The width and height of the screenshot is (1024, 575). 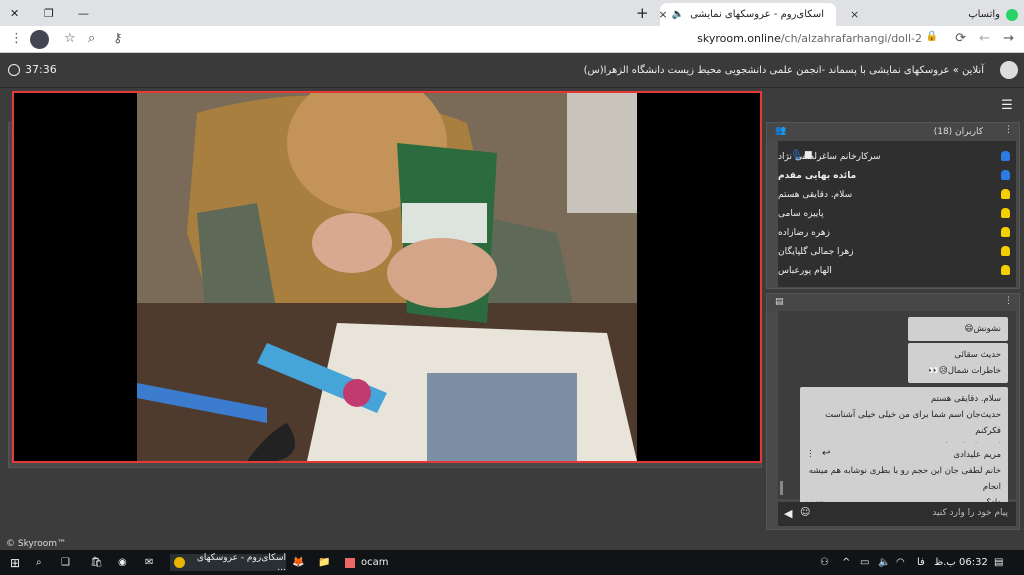 What do you see at coordinates (932, 14) in the screenshot?
I see `tab-whatsapp: واتساپ ×` at bounding box center [932, 14].